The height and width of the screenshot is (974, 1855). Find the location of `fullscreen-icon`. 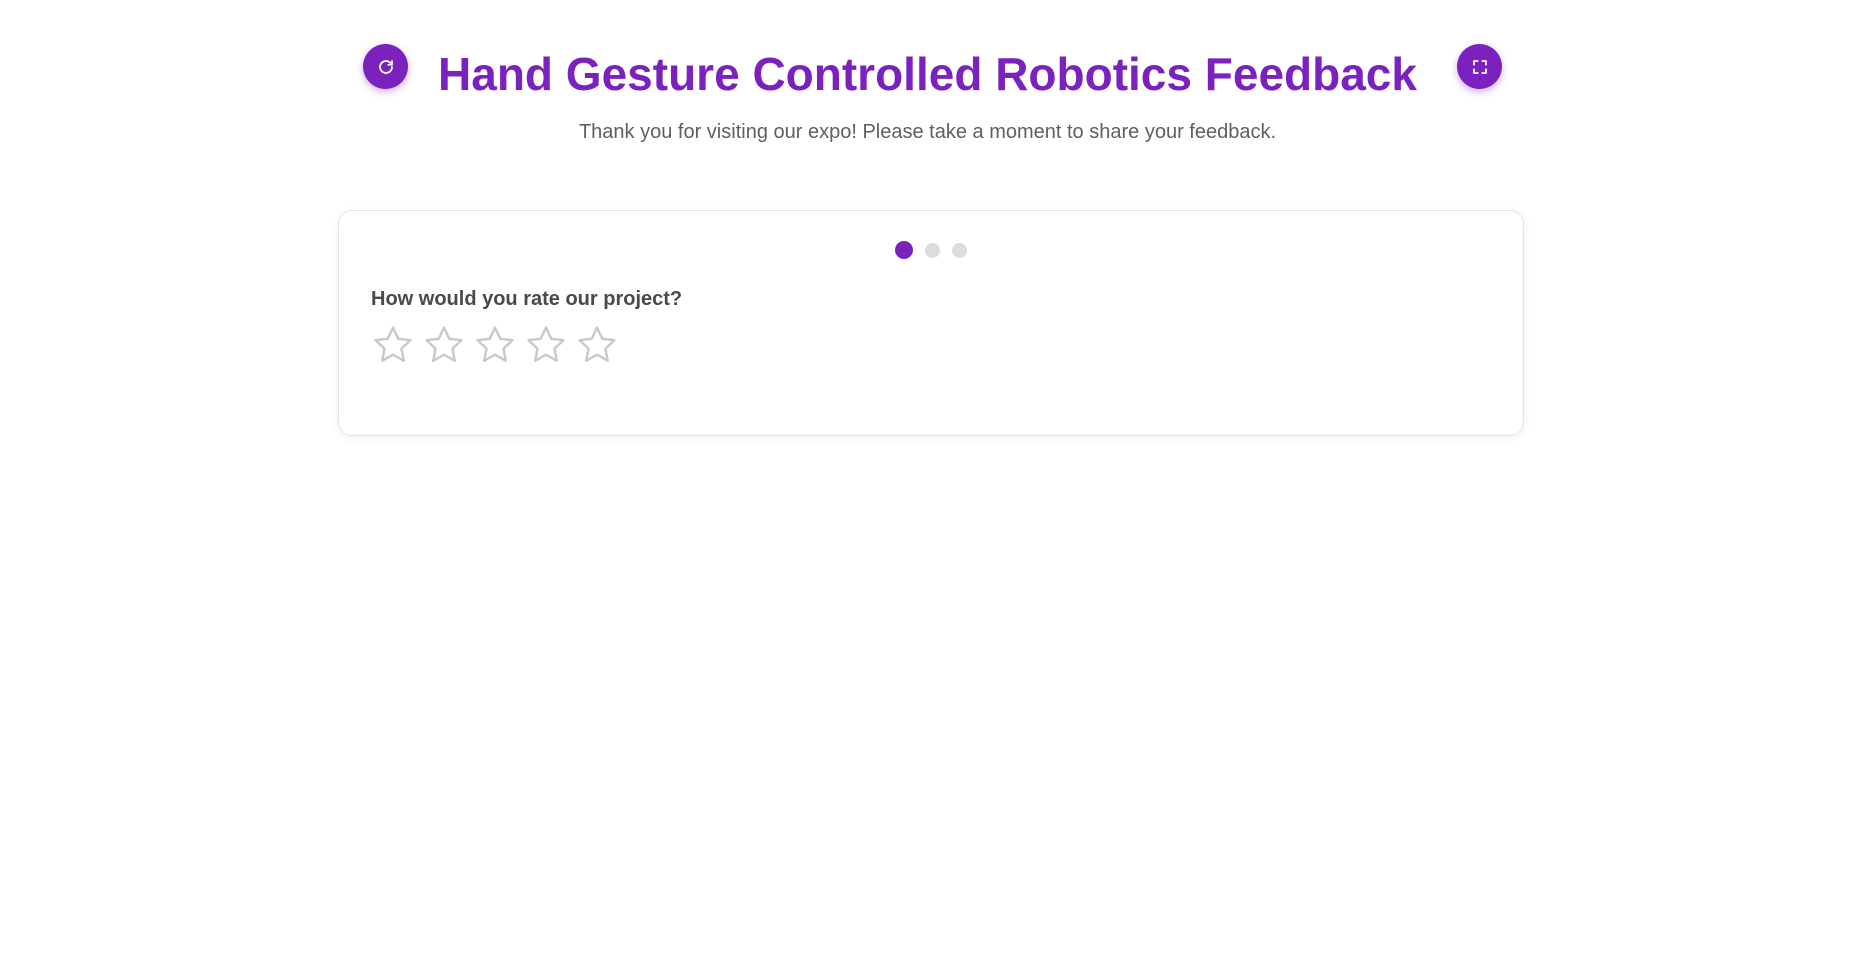

fullscreen-icon is located at coordinates (1480, 67).